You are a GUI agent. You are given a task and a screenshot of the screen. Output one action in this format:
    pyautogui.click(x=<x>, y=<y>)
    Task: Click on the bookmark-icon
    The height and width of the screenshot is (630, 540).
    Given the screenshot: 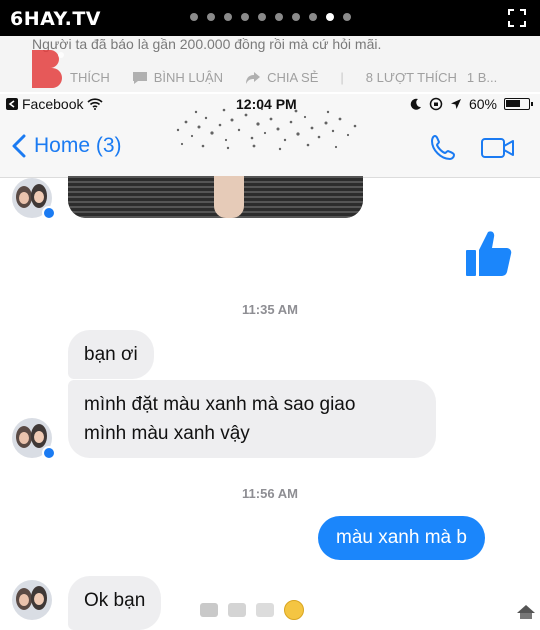 What is the action you would take?
    pyautogui.click(x=526, y=612)
    